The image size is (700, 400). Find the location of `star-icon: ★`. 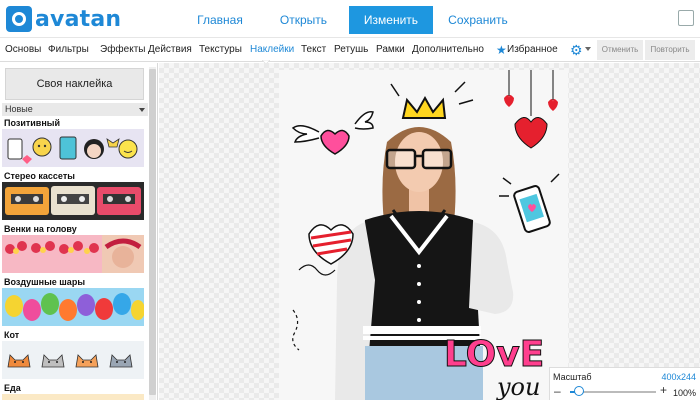

star-icon: ★ is located at coordinates (501, 50).